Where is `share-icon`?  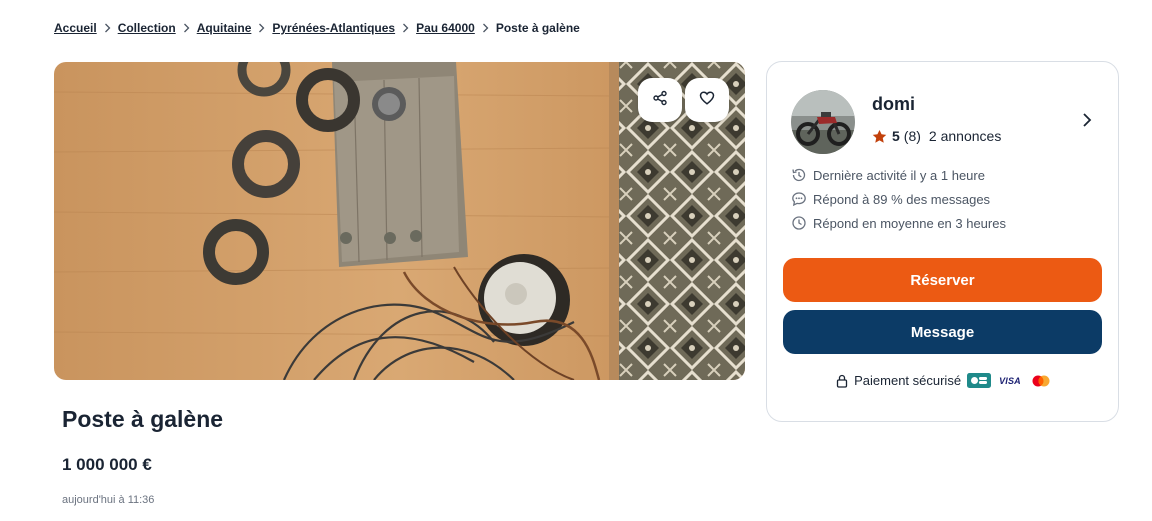
share-icon is located at coordinates (660, 100).